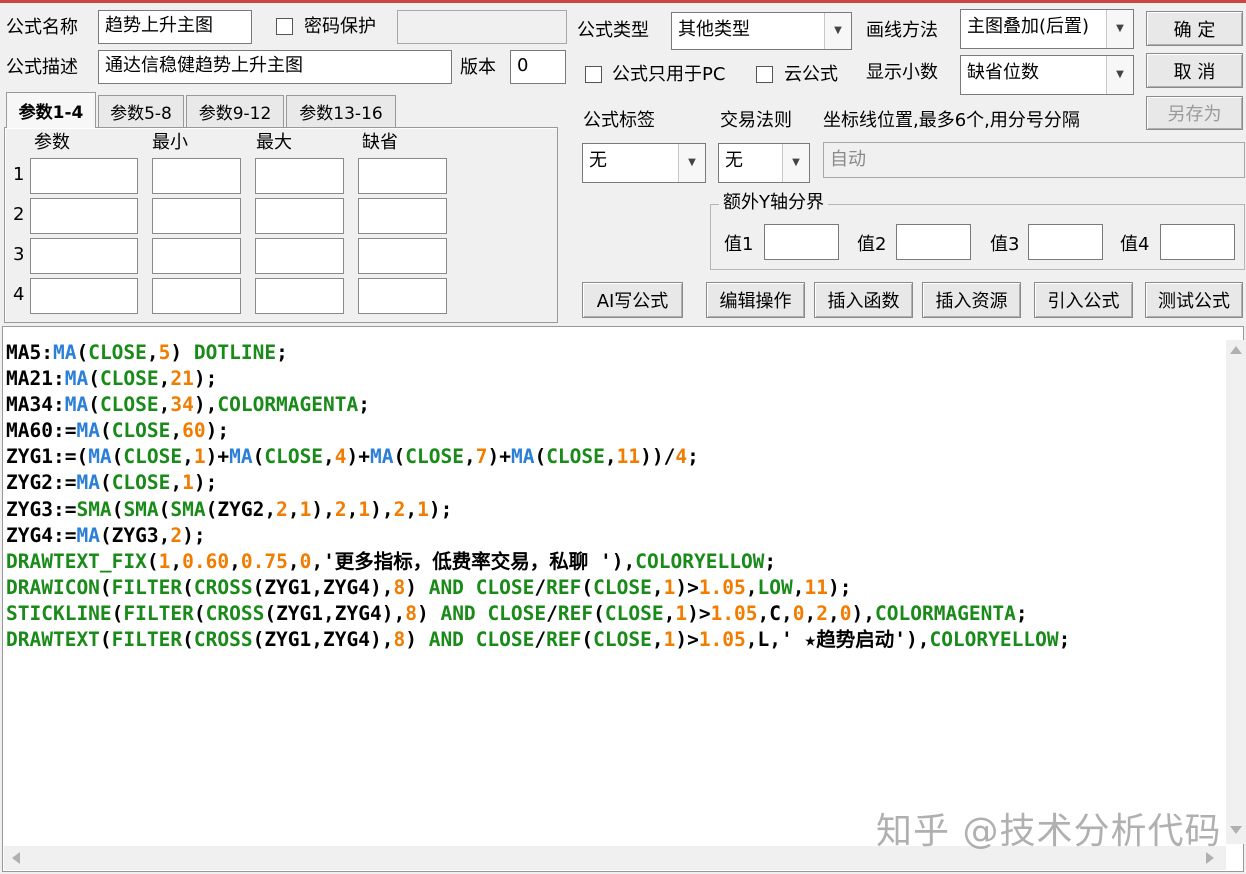 Image resolution: width=1246 pixels, height=874 pixels. I want to click on code-token: 11, so click(816, 587).